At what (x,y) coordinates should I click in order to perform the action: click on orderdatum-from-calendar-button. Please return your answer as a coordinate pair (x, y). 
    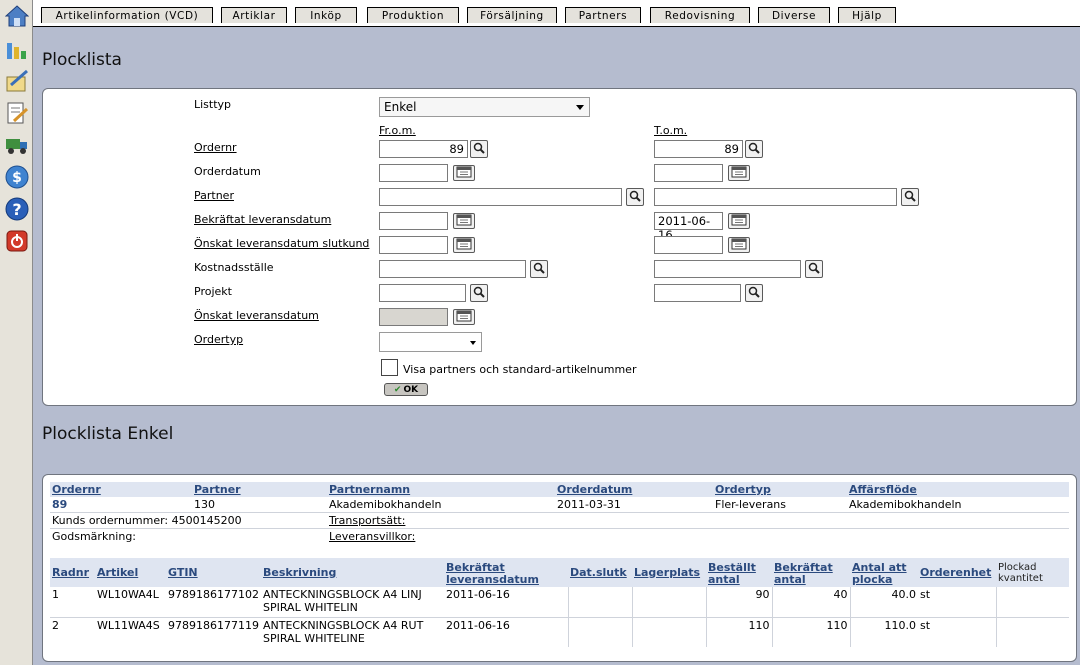
    Looking at the image, I should click on (464, 173).